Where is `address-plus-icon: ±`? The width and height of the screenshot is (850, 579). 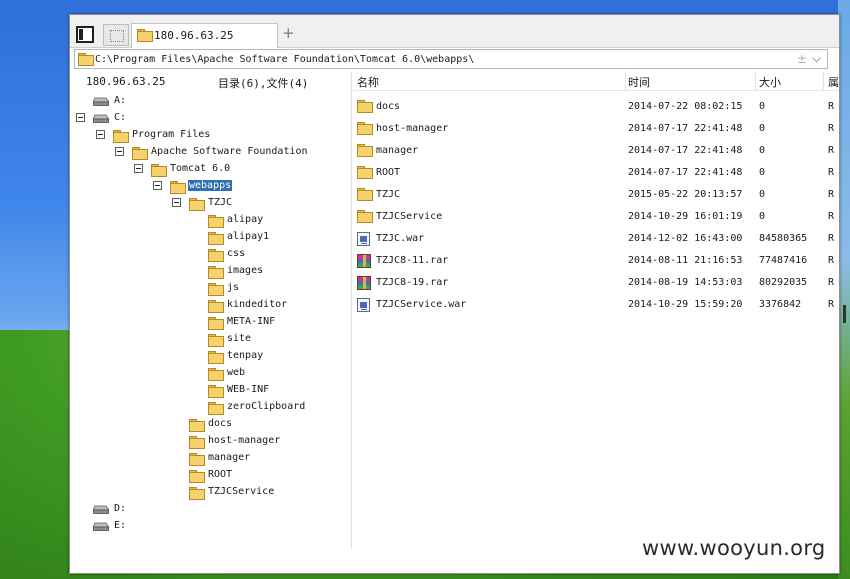 address-plus-icon: ± is located at coordinates (802, 59).